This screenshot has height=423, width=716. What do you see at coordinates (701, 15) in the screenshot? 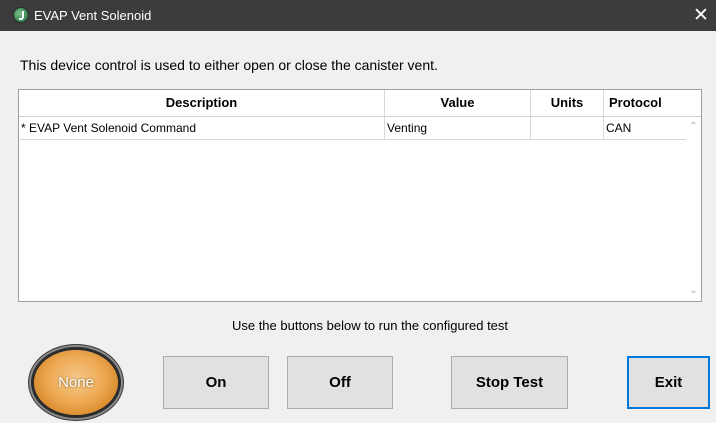
I see `close-button: ✕` at bounding box center [701, 15].